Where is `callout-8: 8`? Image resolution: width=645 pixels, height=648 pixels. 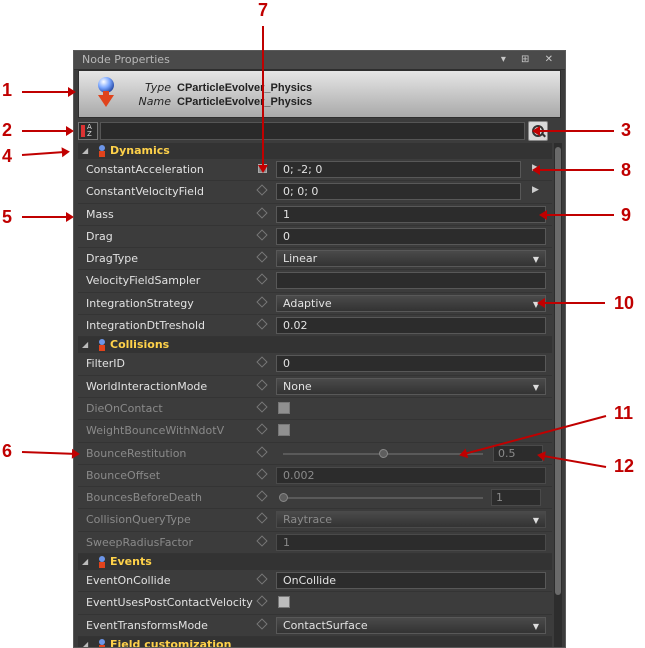
callout-8: 8 is located at coordinates (626, 170).